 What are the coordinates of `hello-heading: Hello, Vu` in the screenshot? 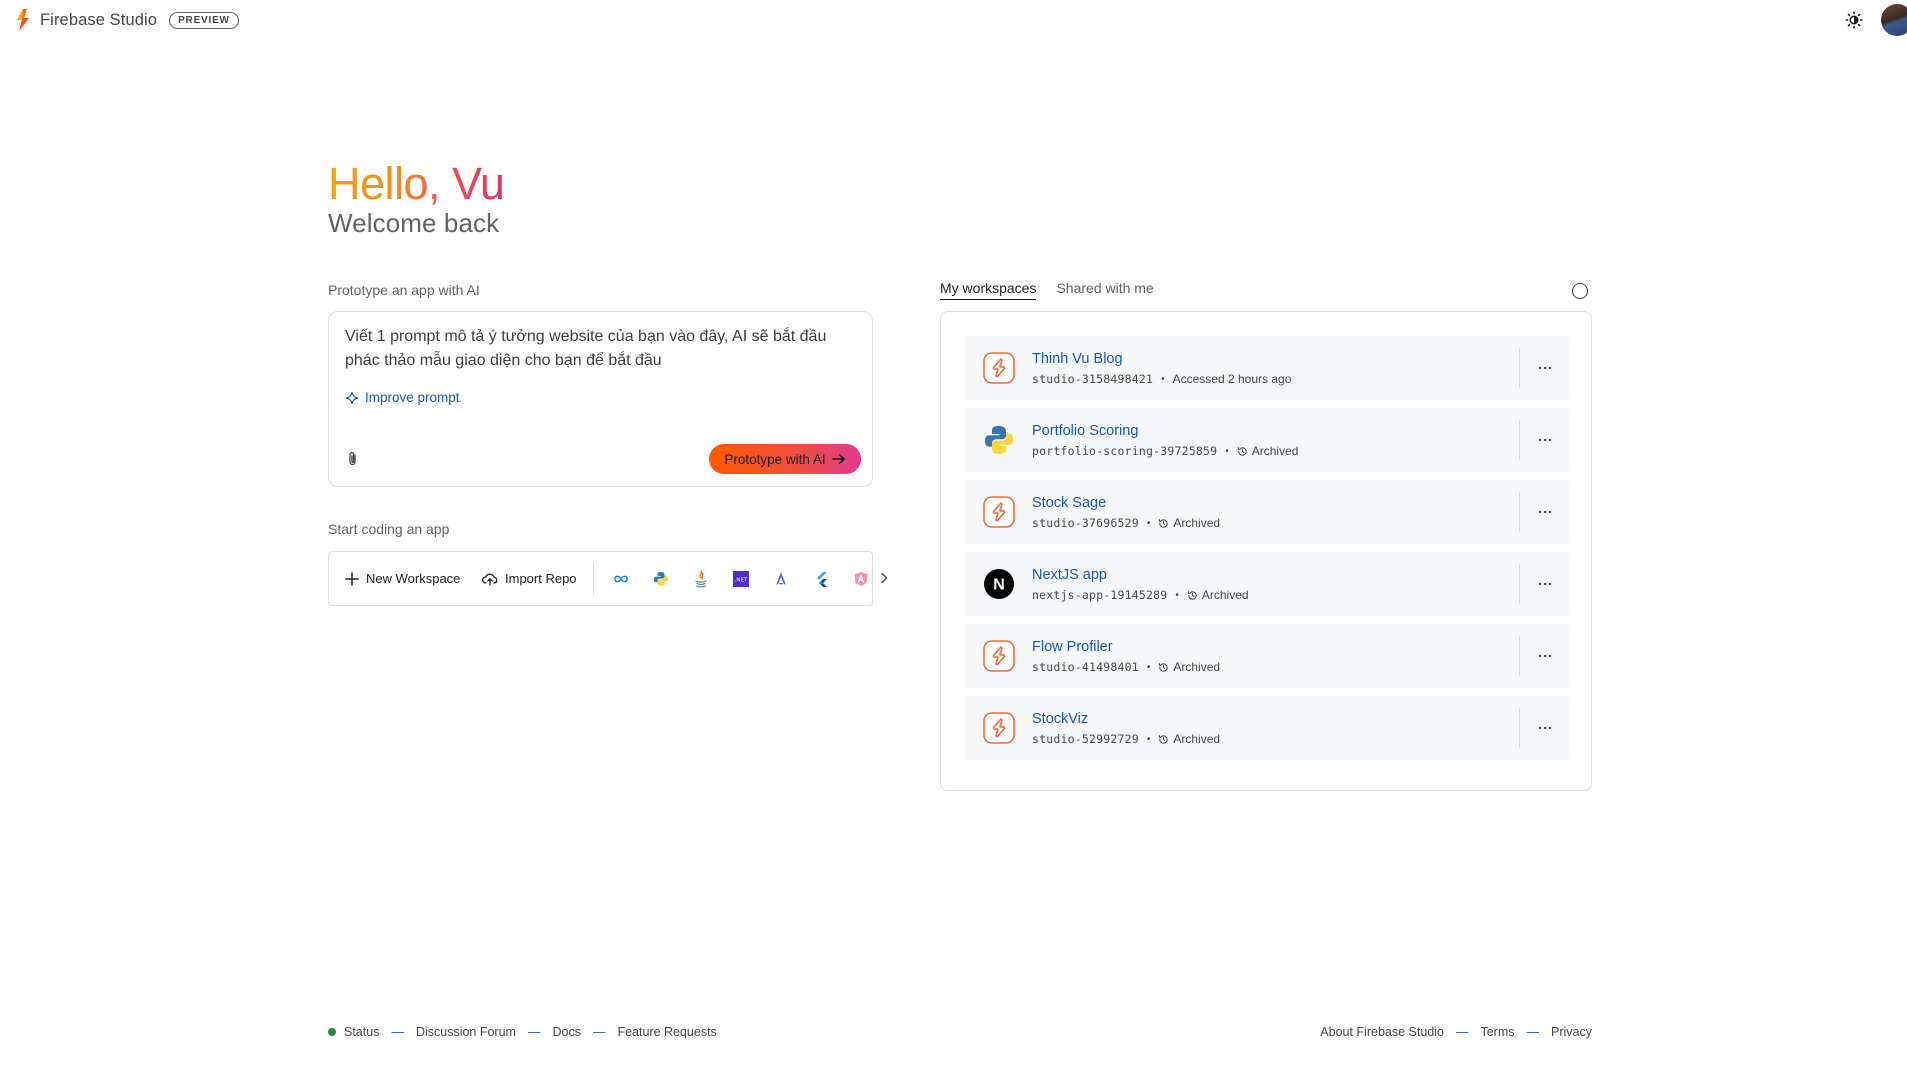 It's located at (416, 183).